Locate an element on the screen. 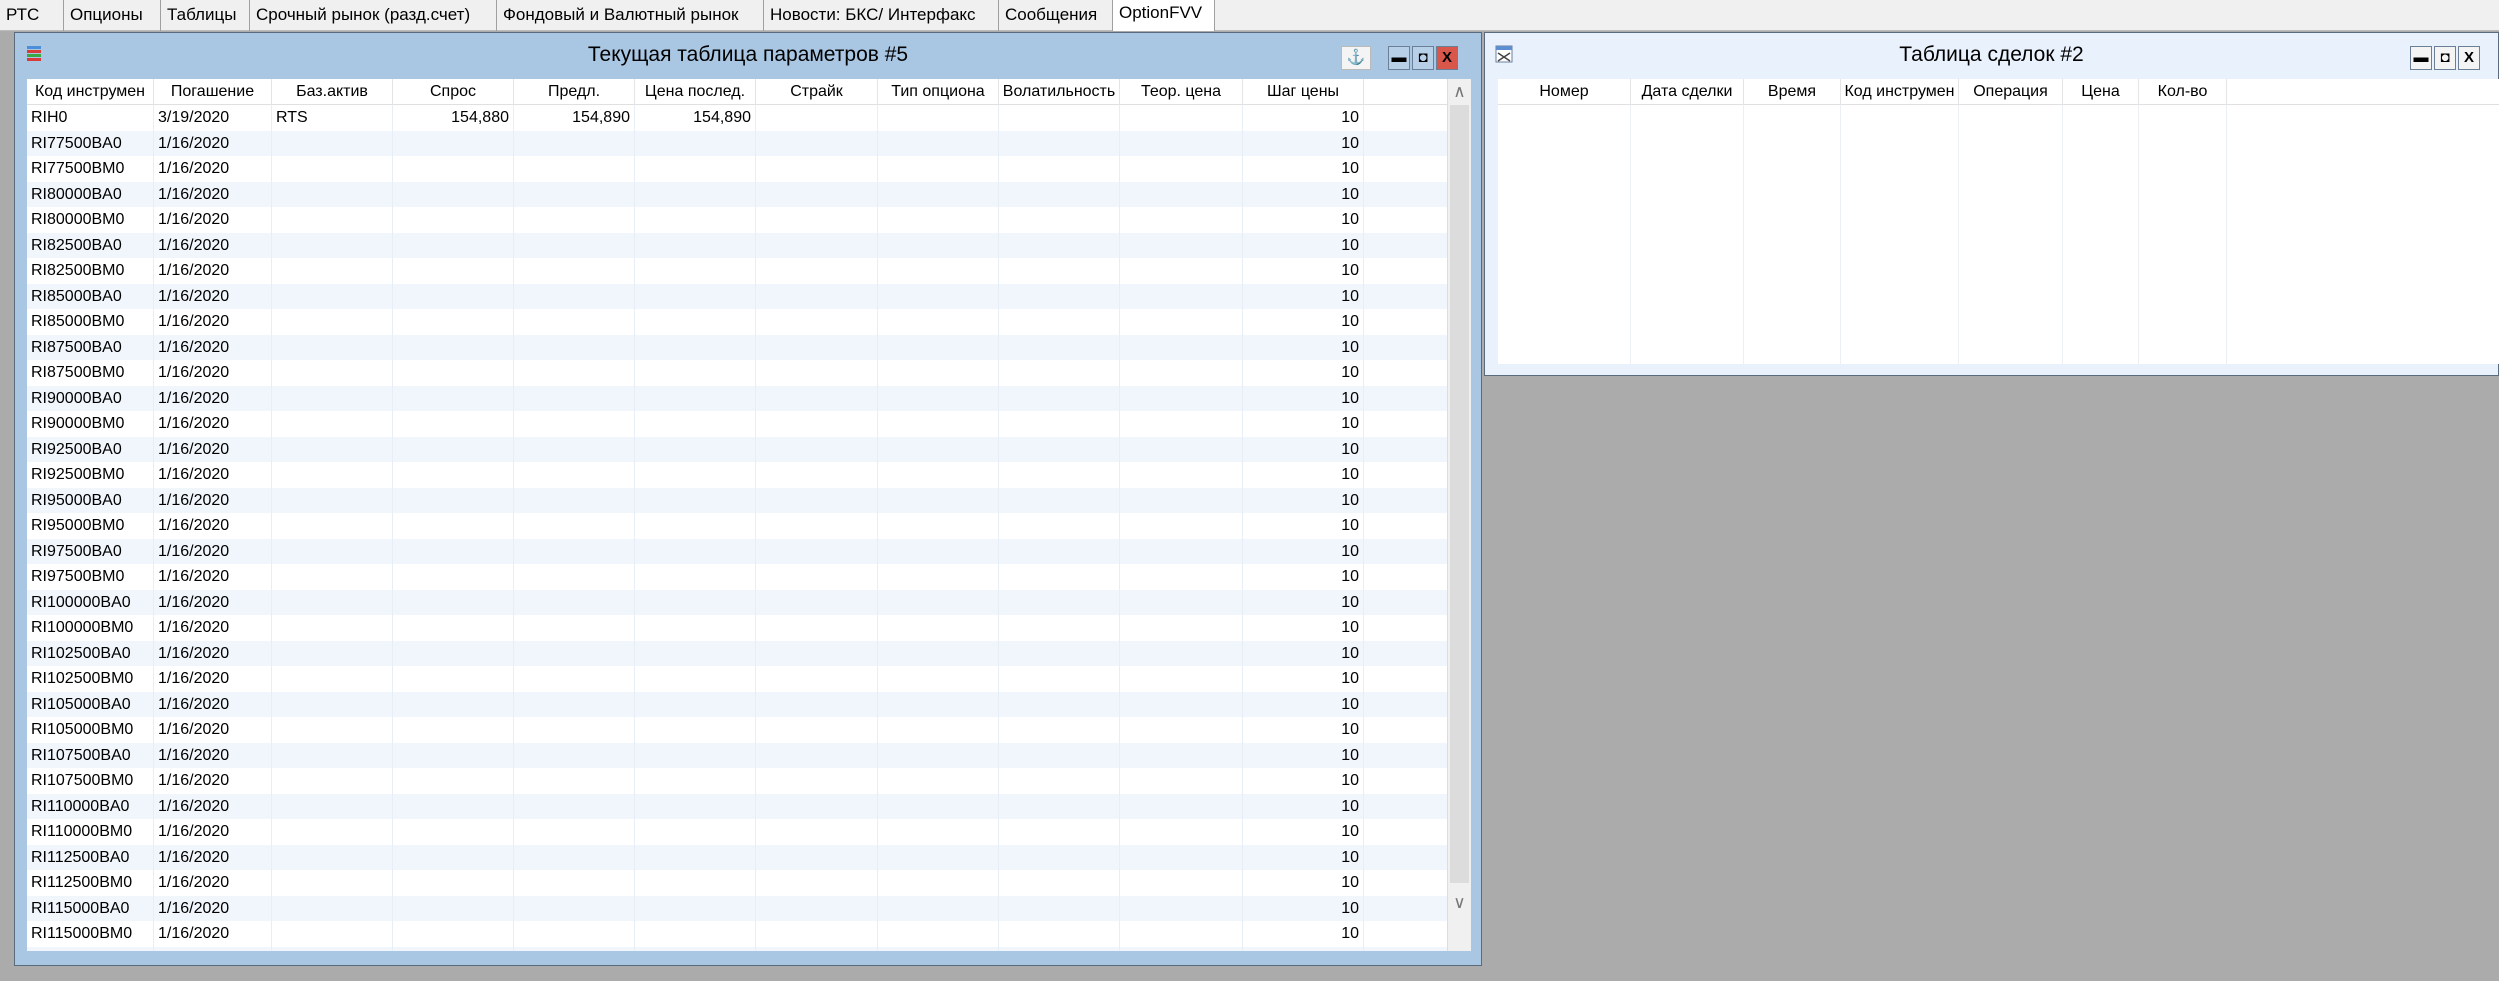  table-row: RI87500BM0 1/16/2020 10 is located at coordinates (737, 373).